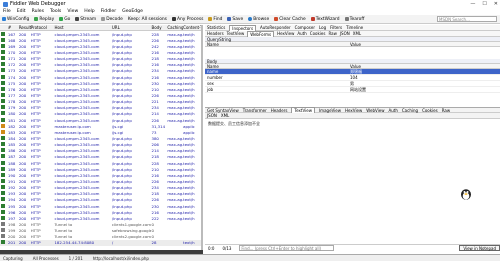 This screenshot has height=261, width=500. What do you see at coordinates (13, 258) in the screenshot?
I see `capturing-indicator: Capturing` at bounding box center [13, 258].